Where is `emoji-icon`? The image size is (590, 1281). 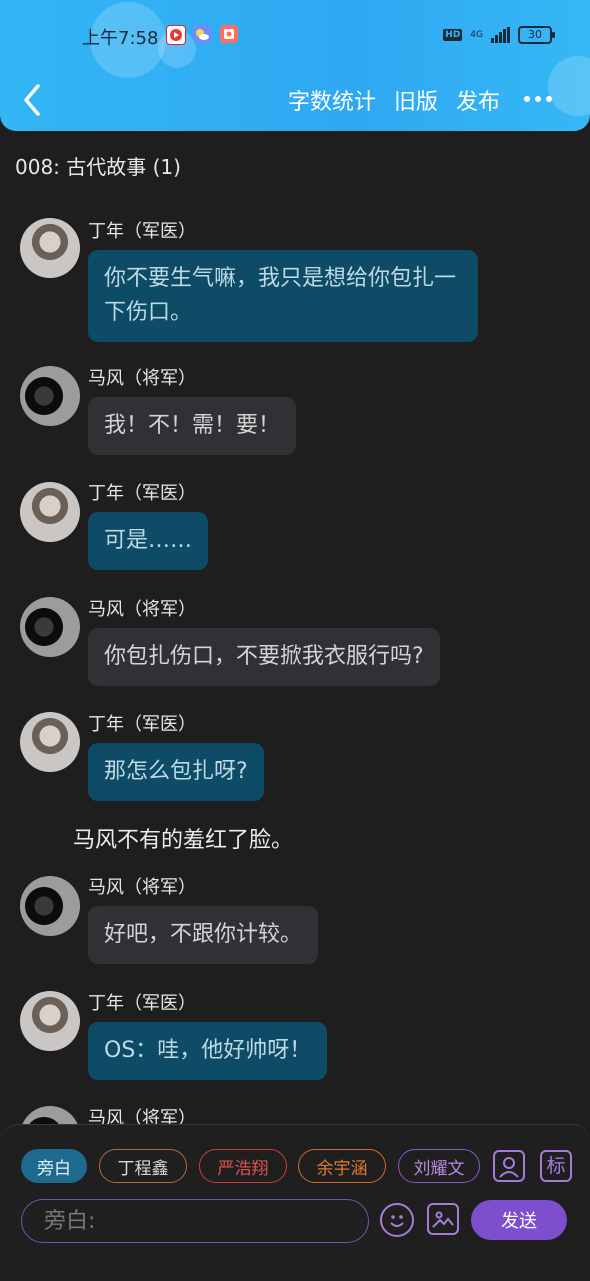
emoji-icon is located at coordinates (397, 1220).